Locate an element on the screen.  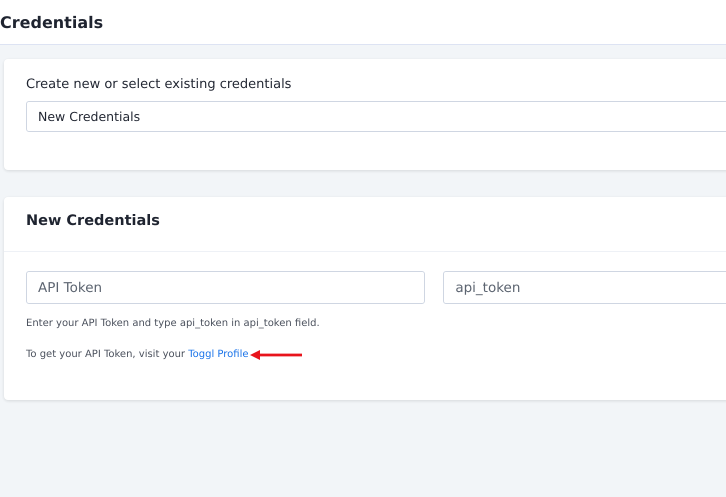
help-text: Enter your API Token and type api_token in api_token field. is located at coordinates (173, 323).